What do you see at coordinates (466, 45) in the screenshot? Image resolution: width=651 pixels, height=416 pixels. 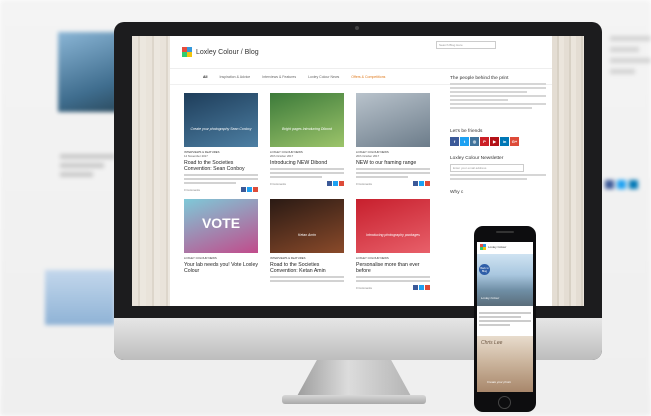 I see `search-input: Search Blog Here` at bounding box center [466, 45].